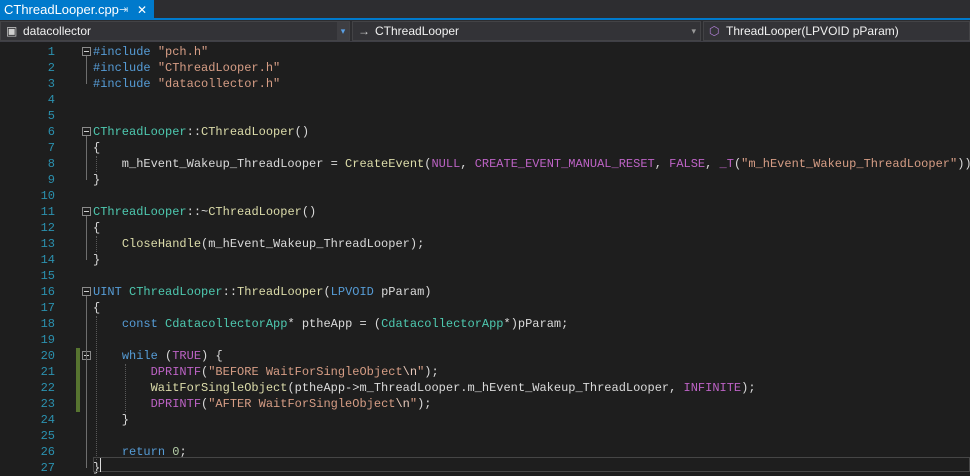 The image size is (970, 476). What do you see at coordinates (47, 196) in the screenshot?
I see `line-number: 10` at bounding box center [47, 196].